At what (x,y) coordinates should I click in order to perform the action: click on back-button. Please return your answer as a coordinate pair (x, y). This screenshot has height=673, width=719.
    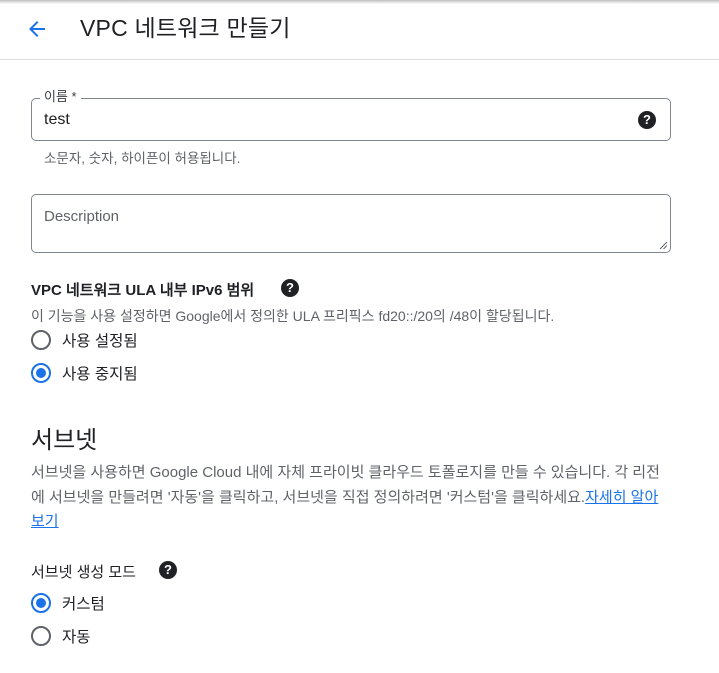
    Looking at the image, I should click on (37, 29).